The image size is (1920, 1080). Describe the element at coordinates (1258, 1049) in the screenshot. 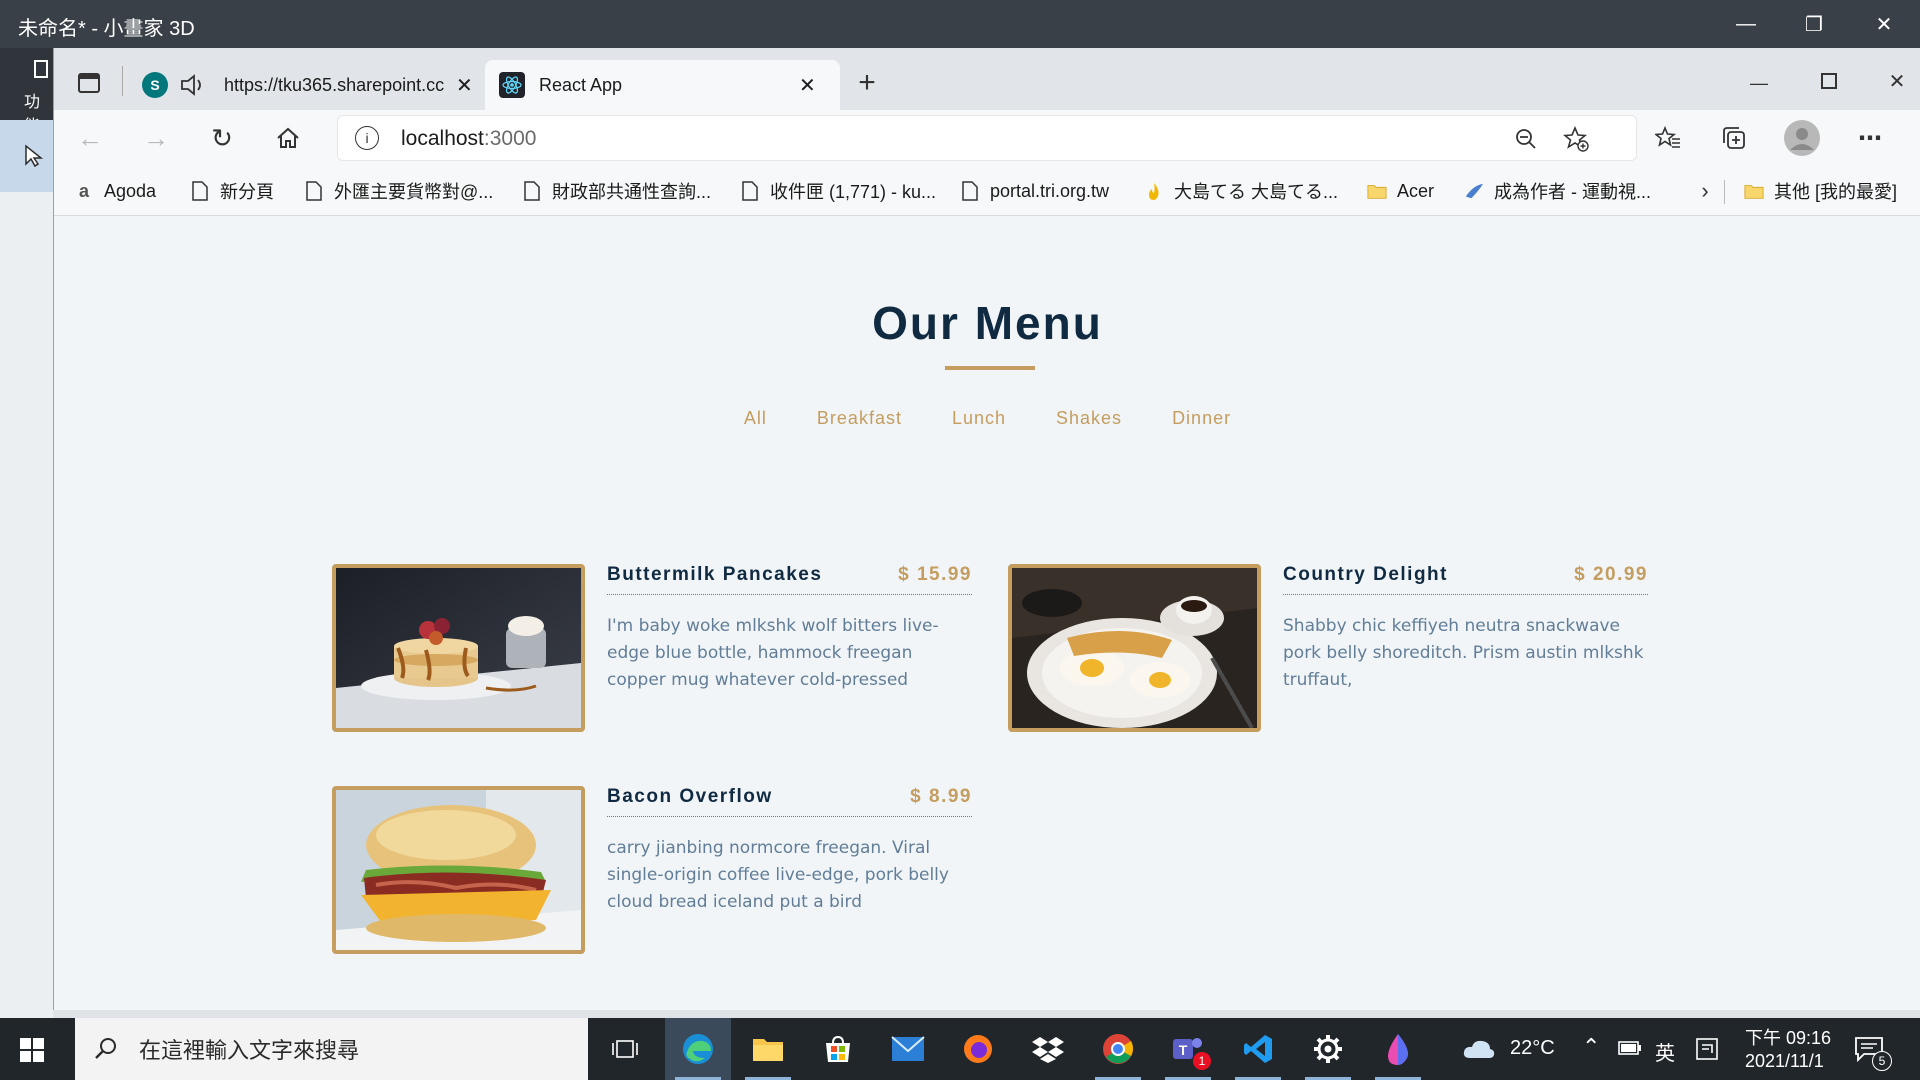

I see `vscode-icon` at that location.